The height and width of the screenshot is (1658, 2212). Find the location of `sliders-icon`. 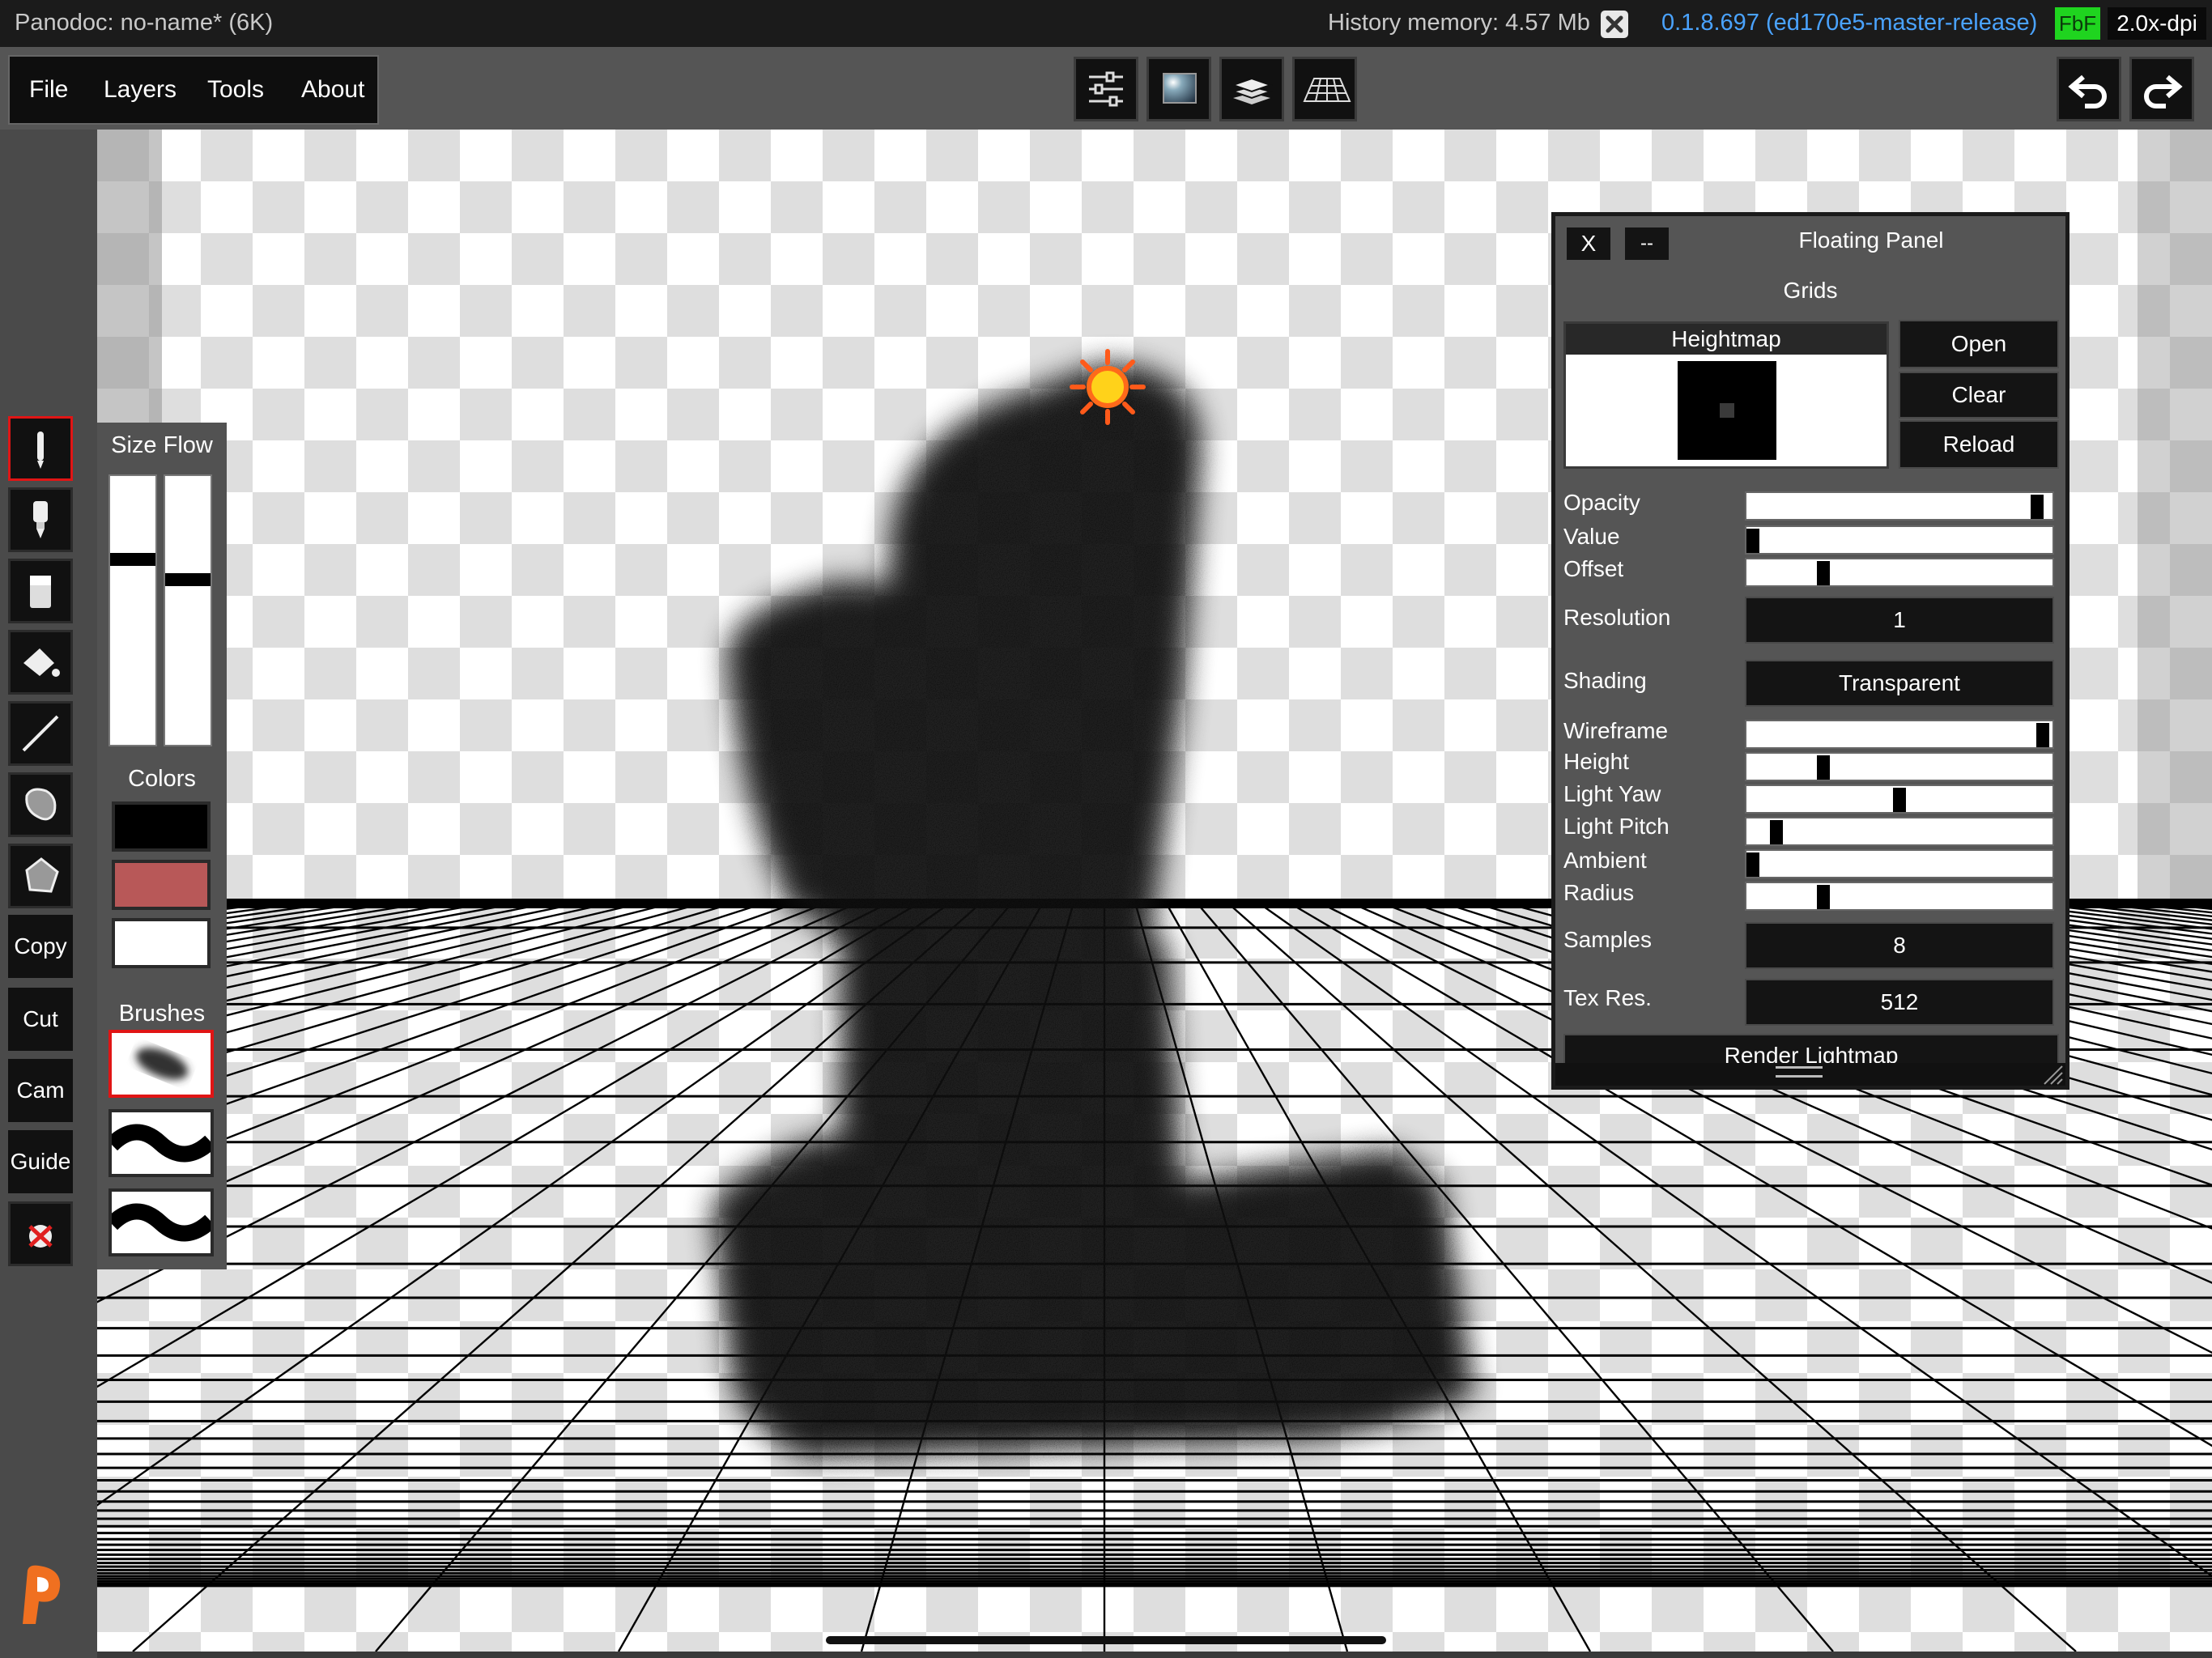

sliders-icon is located at coordinates (1106, 89).